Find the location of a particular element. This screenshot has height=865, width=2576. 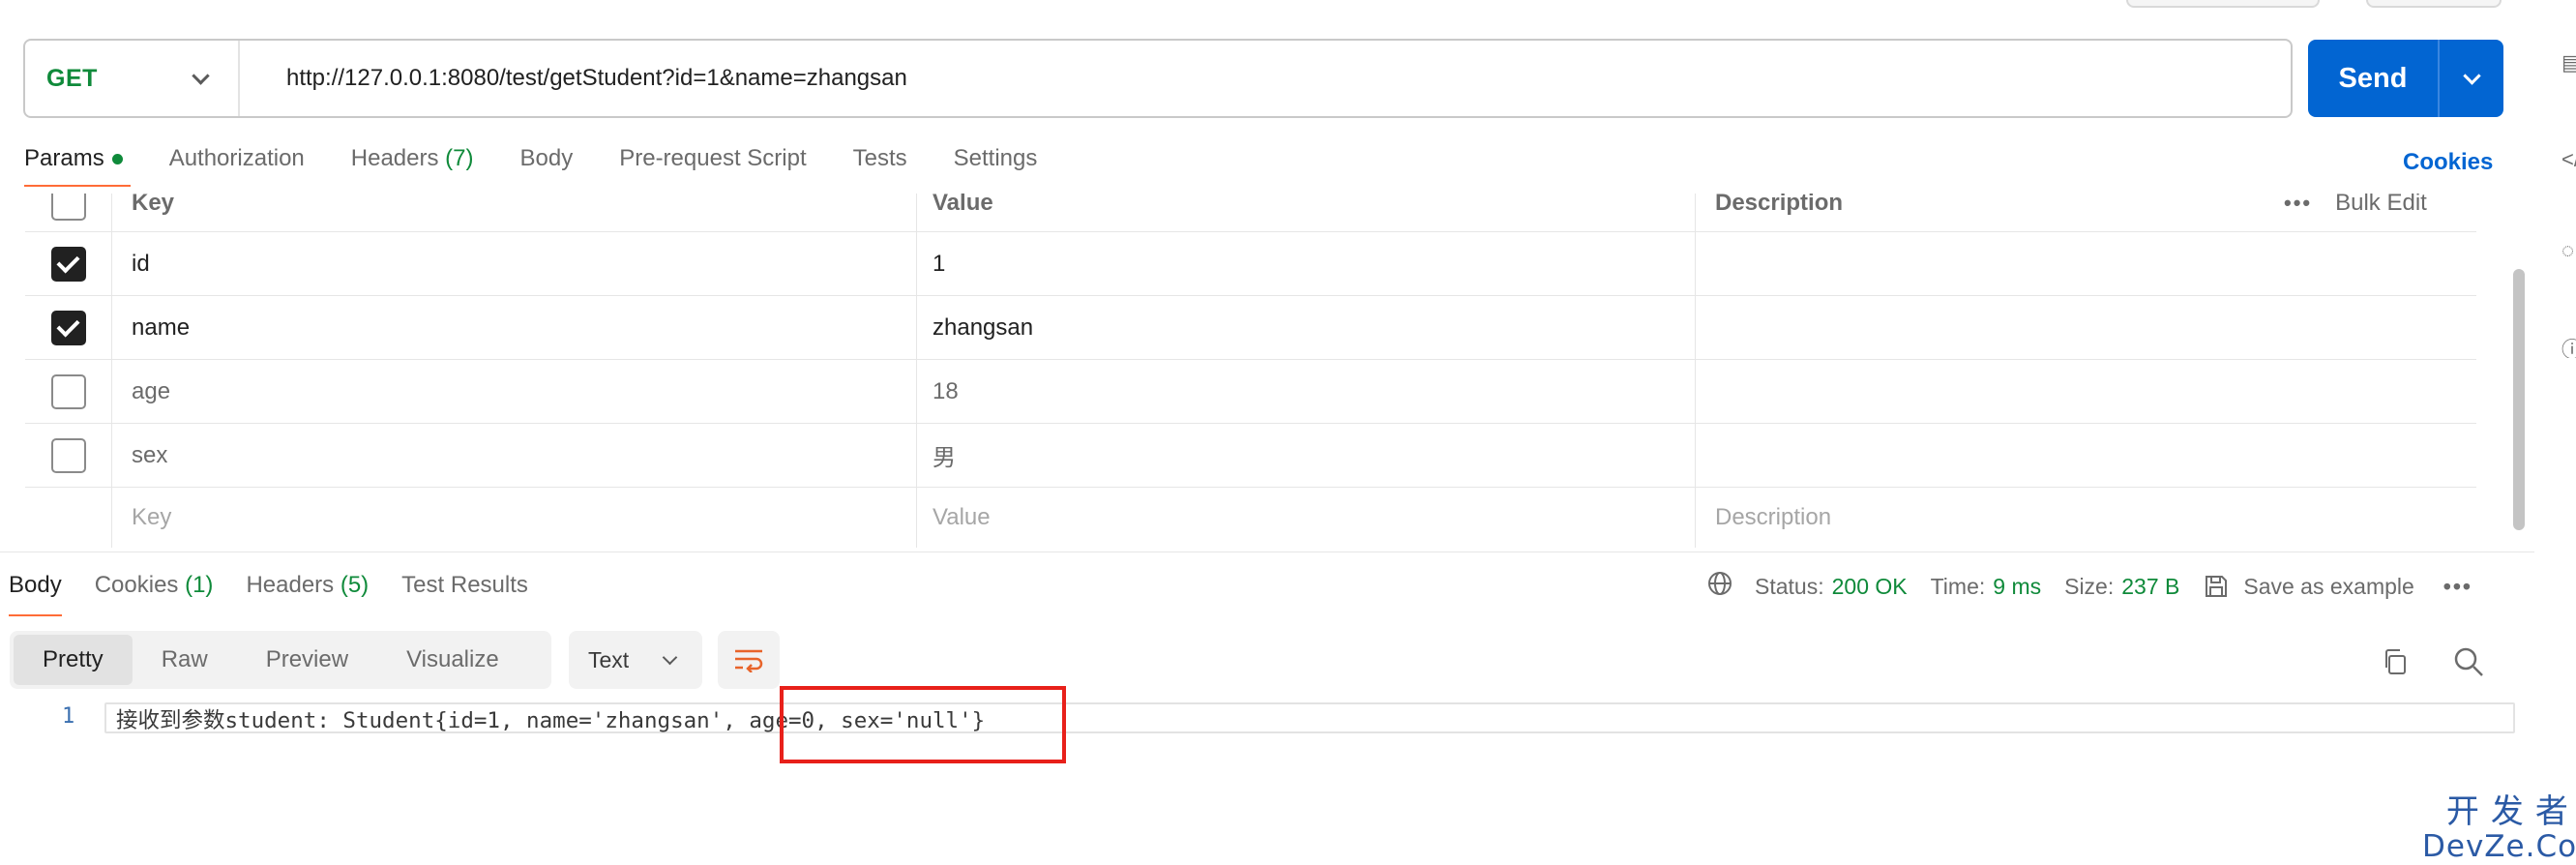

top-toolbar-toggle is located at coordinates (2434, 4).